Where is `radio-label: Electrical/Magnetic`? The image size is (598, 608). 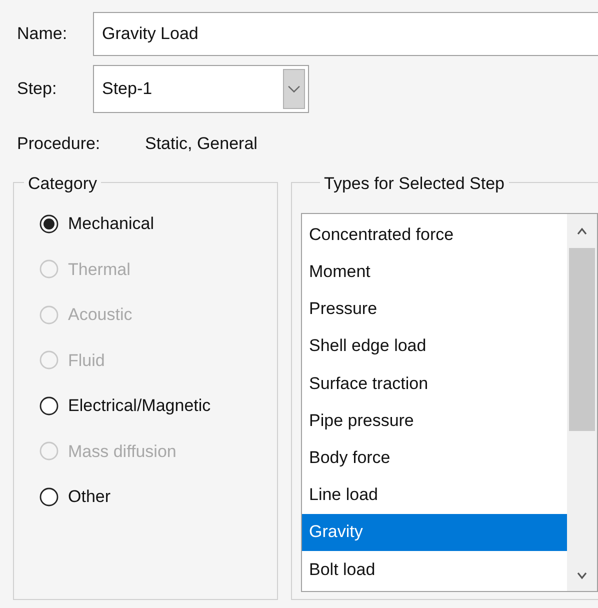 radio-label: Electrical/Magnetic is located at coordinates (139, 406).